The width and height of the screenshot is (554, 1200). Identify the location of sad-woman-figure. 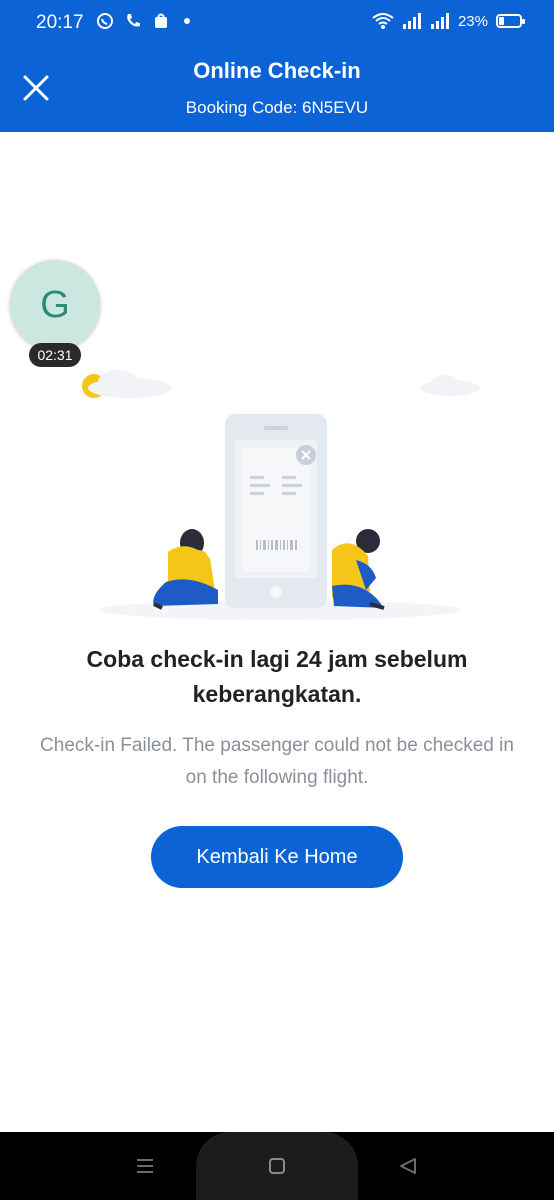
(185, 569).